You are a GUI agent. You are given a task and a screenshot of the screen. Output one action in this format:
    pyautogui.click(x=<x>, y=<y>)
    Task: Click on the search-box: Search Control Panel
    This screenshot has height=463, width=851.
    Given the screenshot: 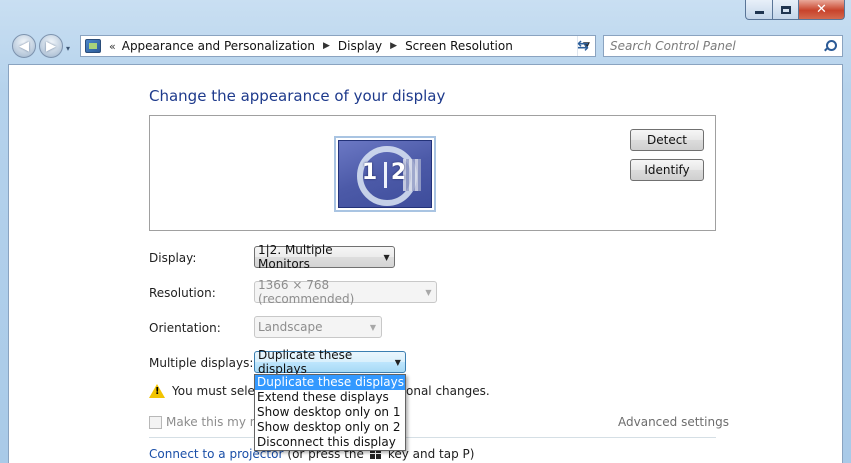 What is the action you would take?
    pyautogui.click(x=723, y=46)
    